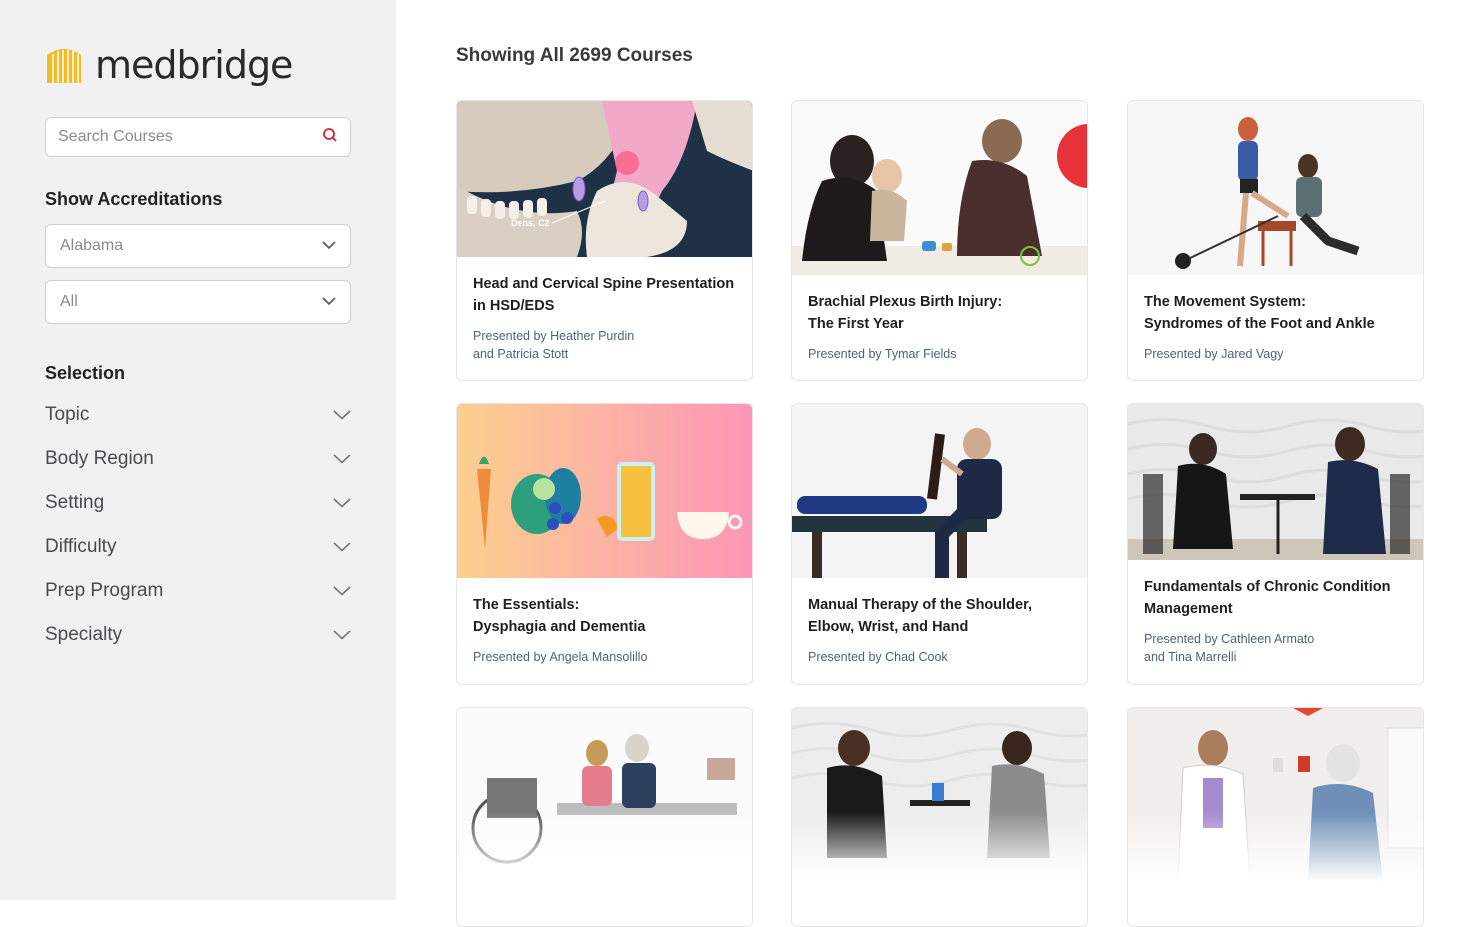  What do you see at coordinates (99, 458) in the screenshot?
I see `filter-label: Body Region` at bounding box center [99, 458].